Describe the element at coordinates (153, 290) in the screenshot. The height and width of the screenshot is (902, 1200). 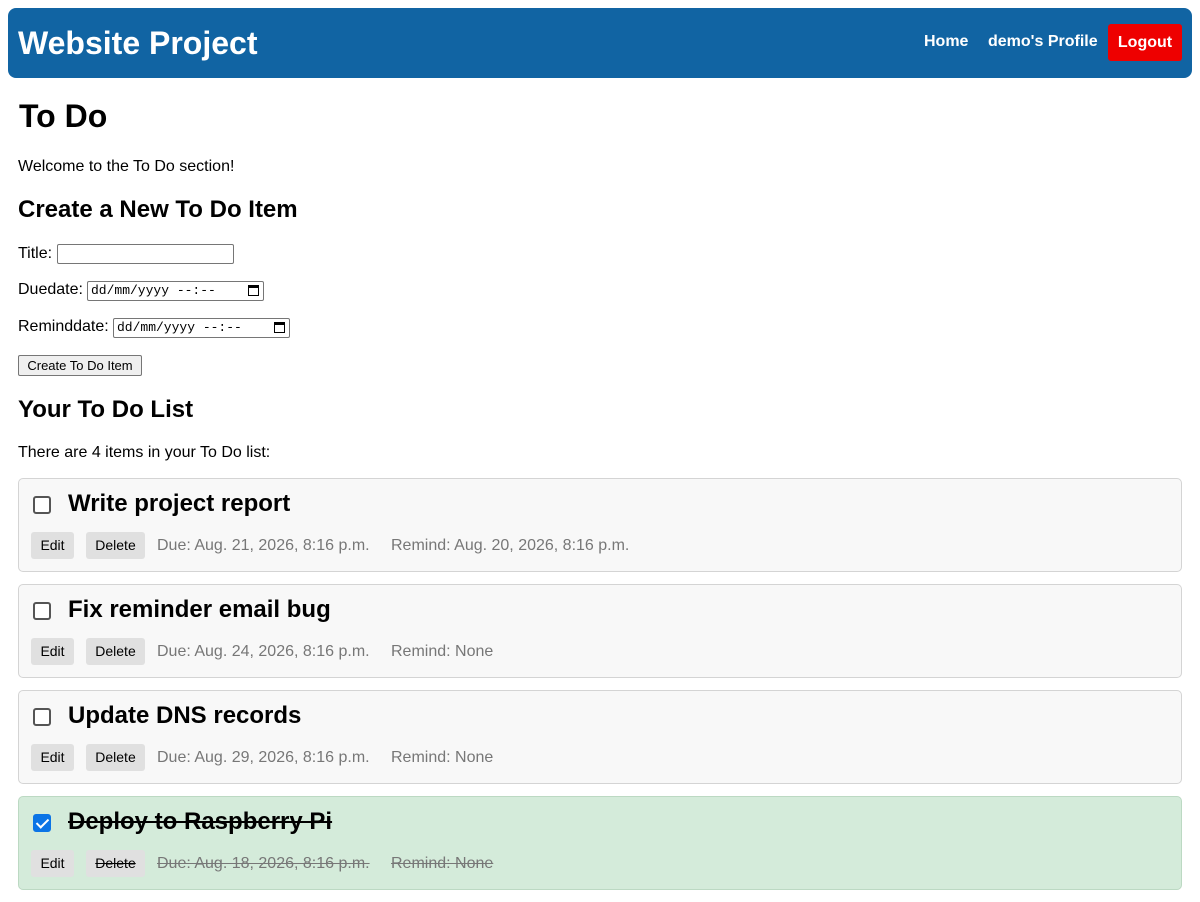
I see `duedate-placeholder: dd/mm/yyyy --:--` at that location.